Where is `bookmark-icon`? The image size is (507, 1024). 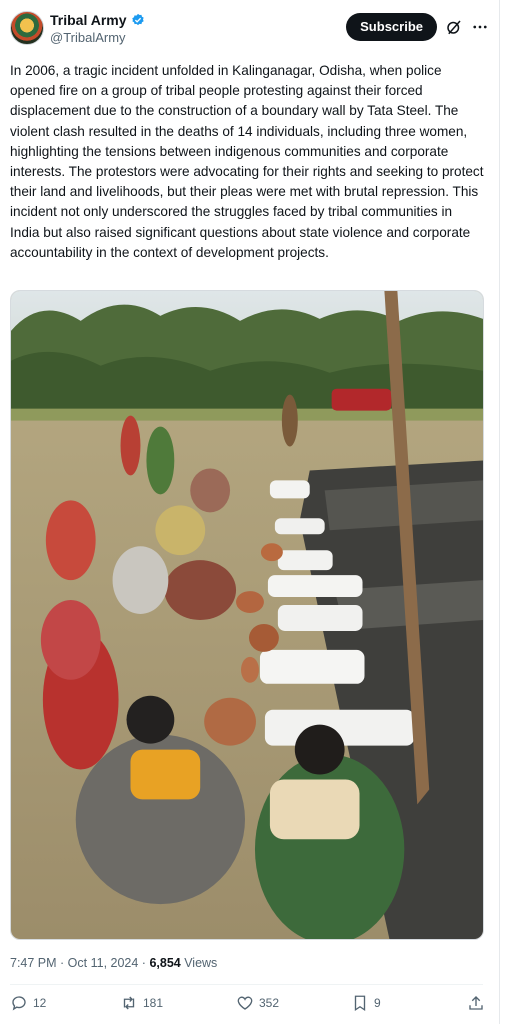 bookmark-icon is located at coordinates (360, 1003).